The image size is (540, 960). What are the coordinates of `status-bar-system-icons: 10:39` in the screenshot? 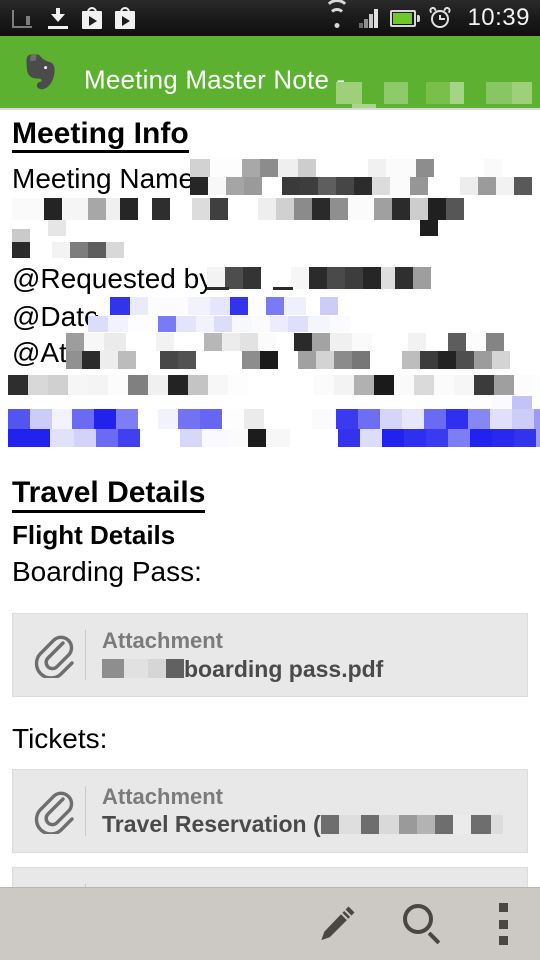 It's located at (427, 16).